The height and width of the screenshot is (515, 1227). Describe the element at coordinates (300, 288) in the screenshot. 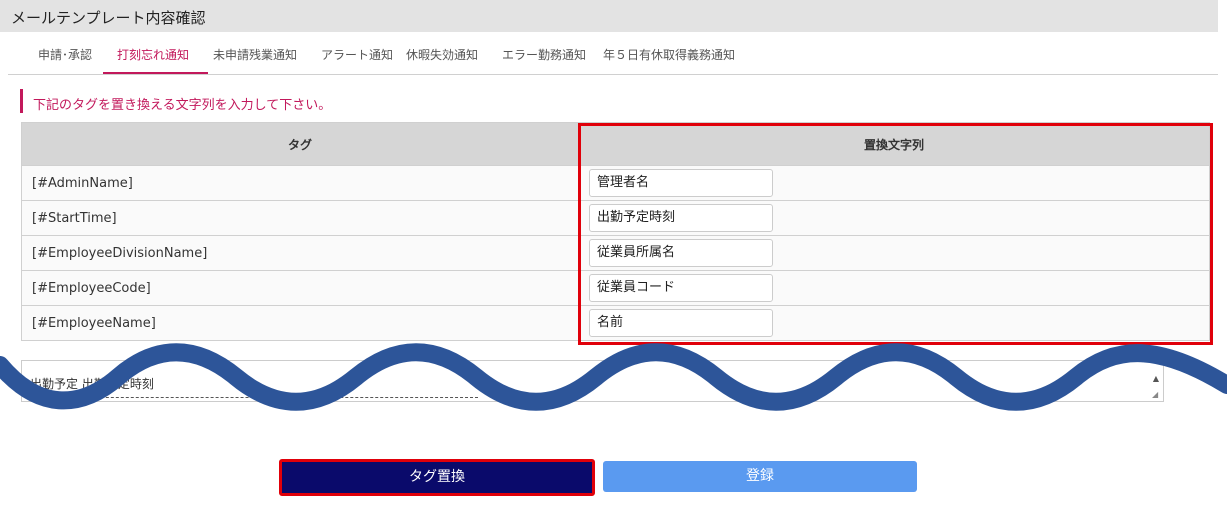

I see `tag-cell: [#EmployeeCode]` at that location.